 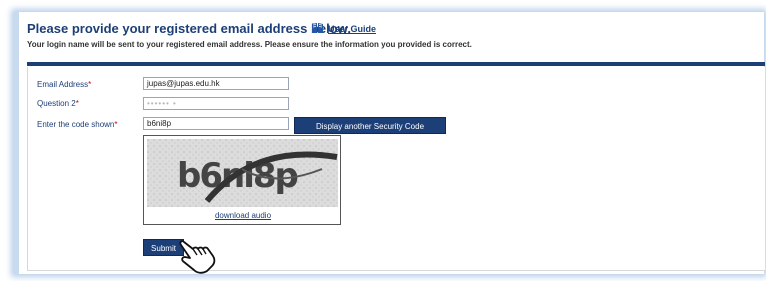 I want to click on book-icon, so click(x=317, y=28).